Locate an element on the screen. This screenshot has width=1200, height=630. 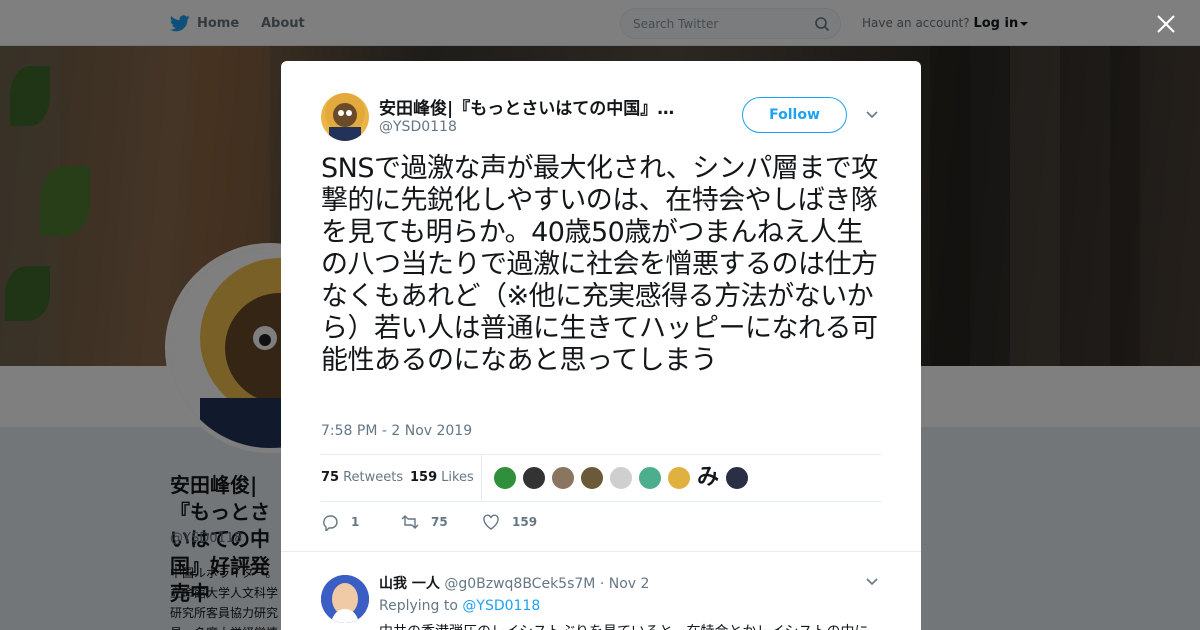
likes-count: 159 is located at coordinates (424, 477).